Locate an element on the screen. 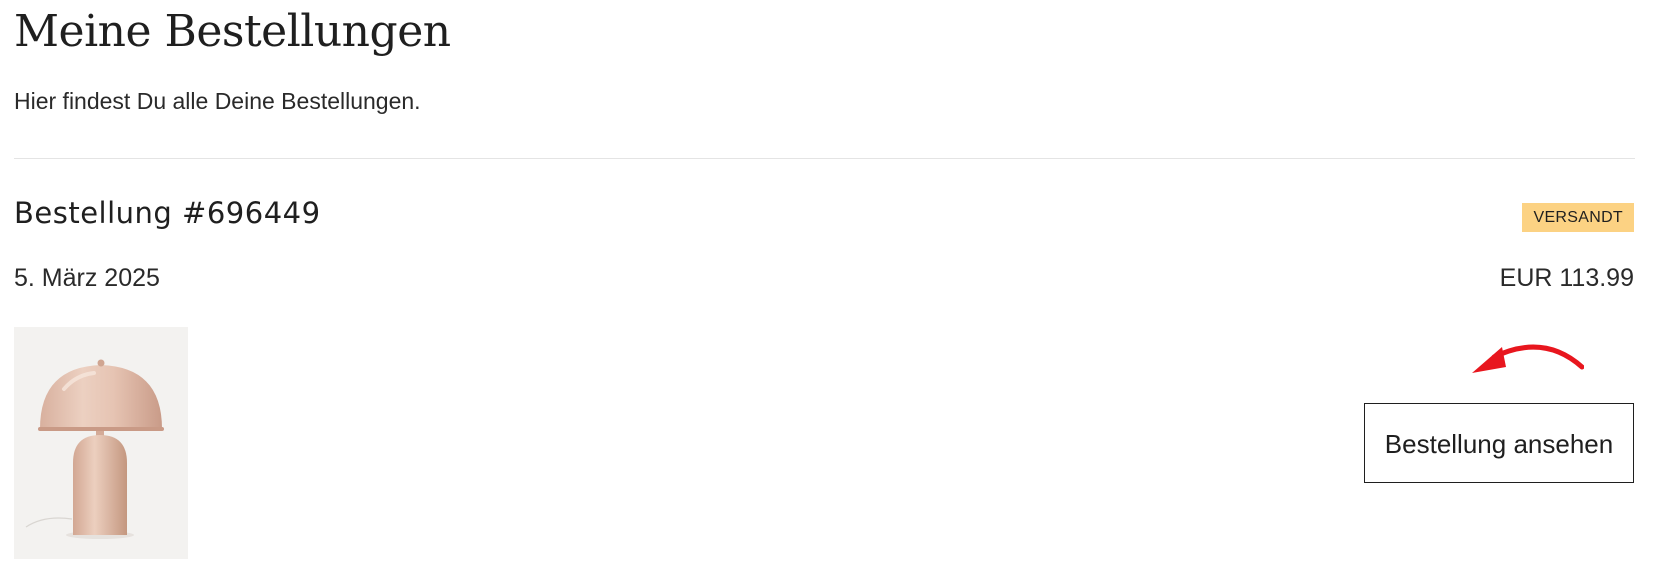 This screenshot has width=1653, height=578. order-total: EUR 113.99 is located at coordinates (1566, 278).